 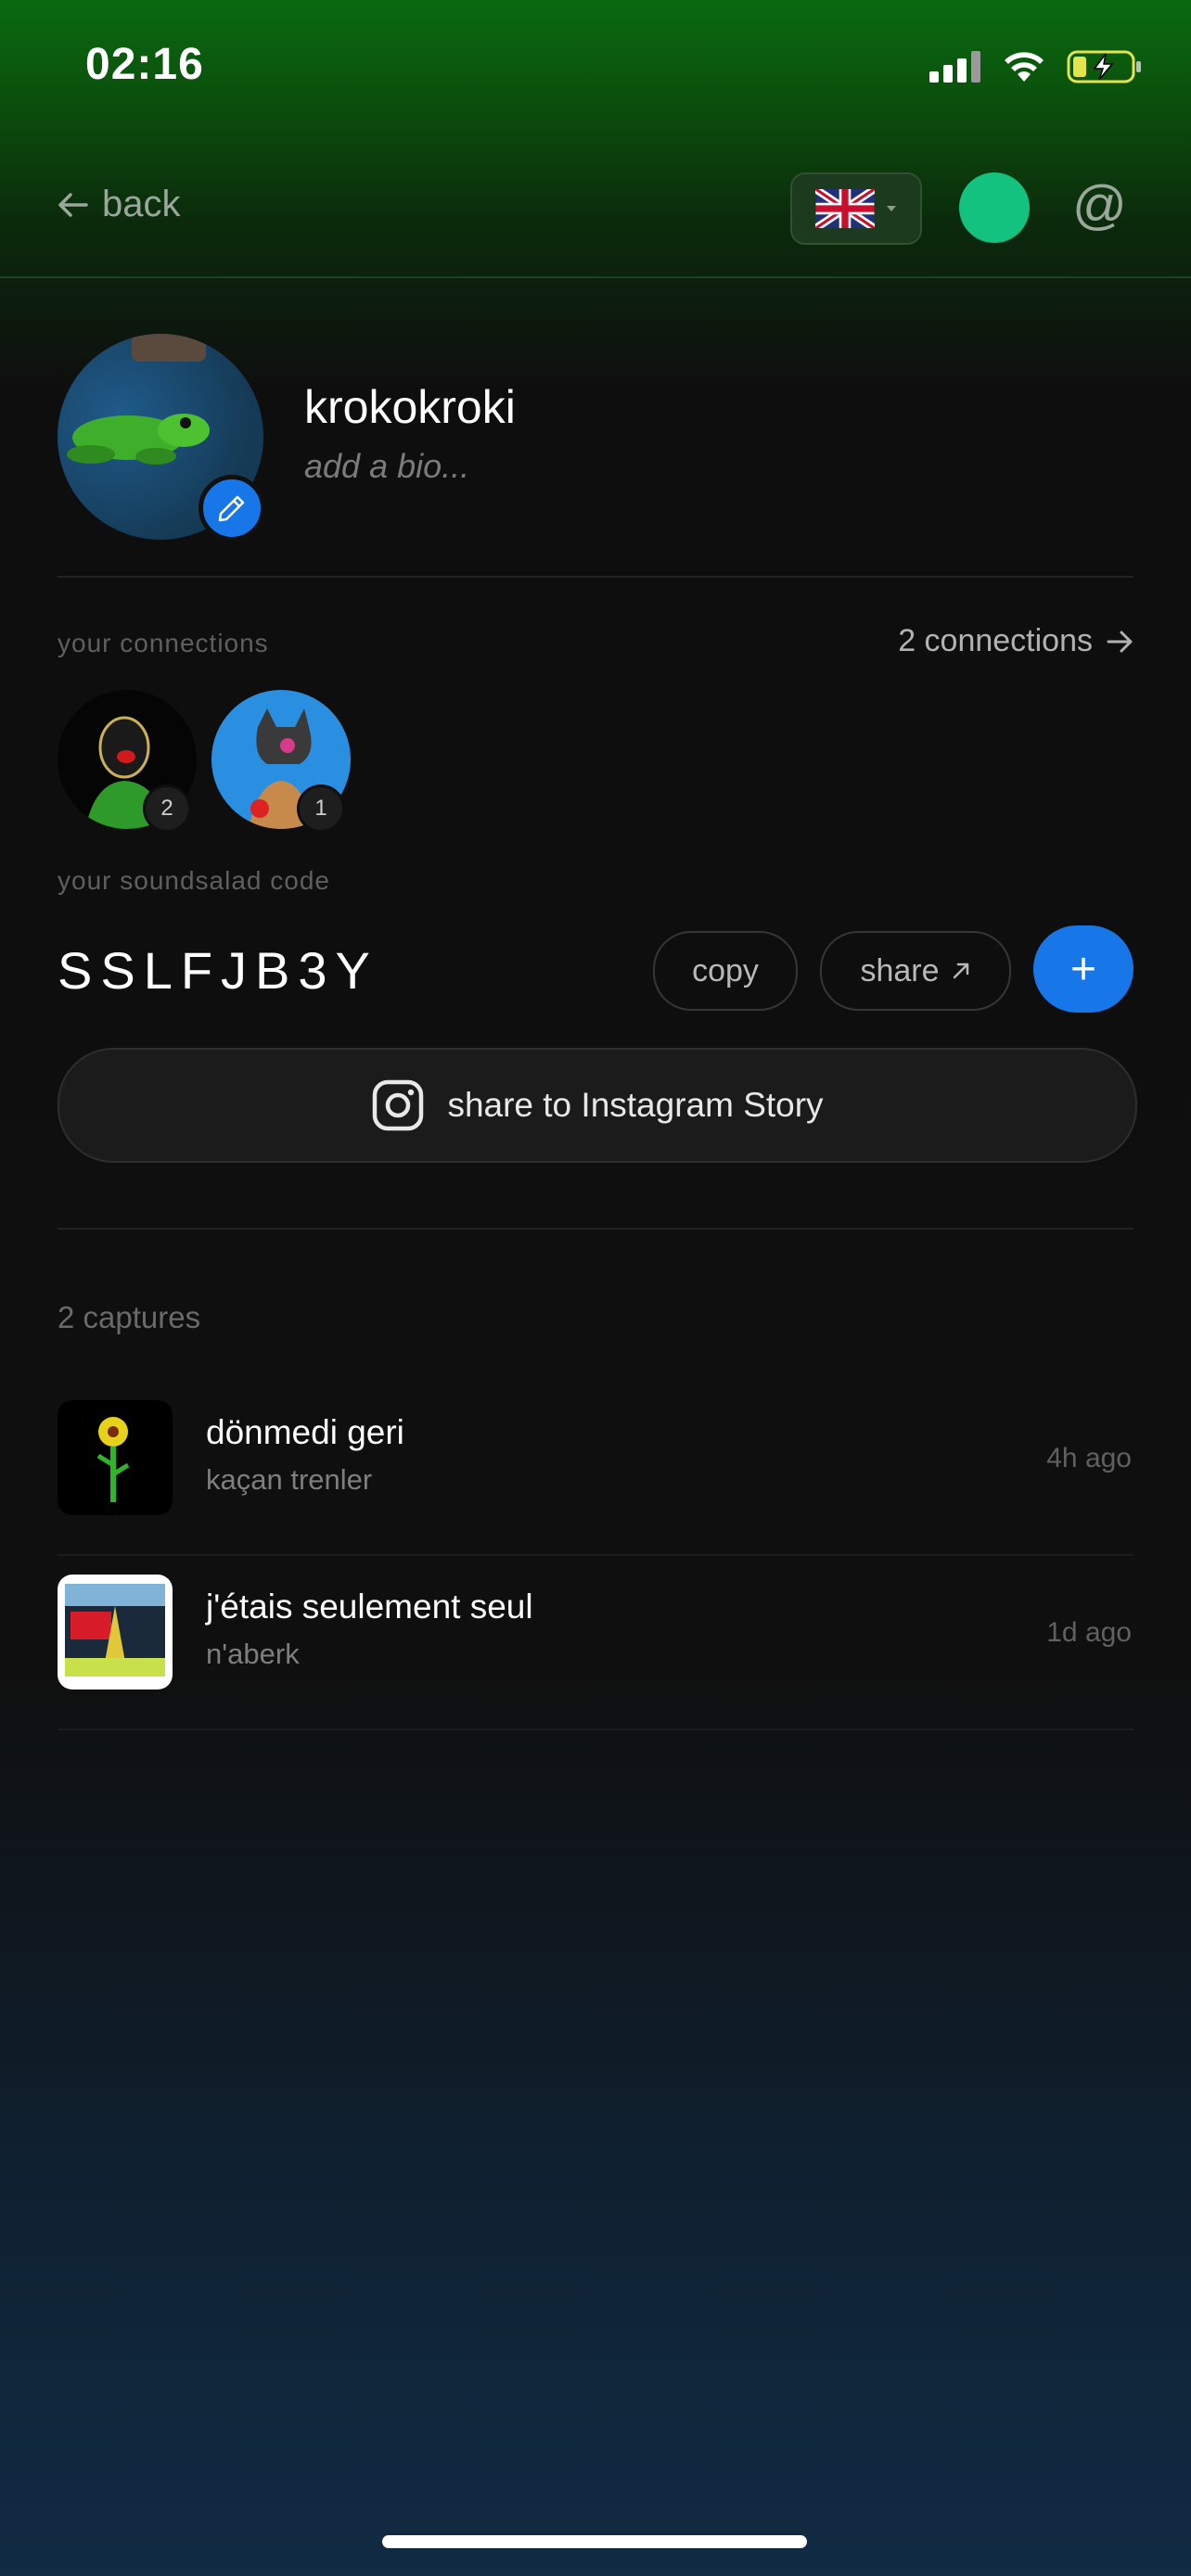 What do you see at coordinates (169, 348) in the screenshot?
I see `avatar-background-detail` at bounding box center [169, 348].